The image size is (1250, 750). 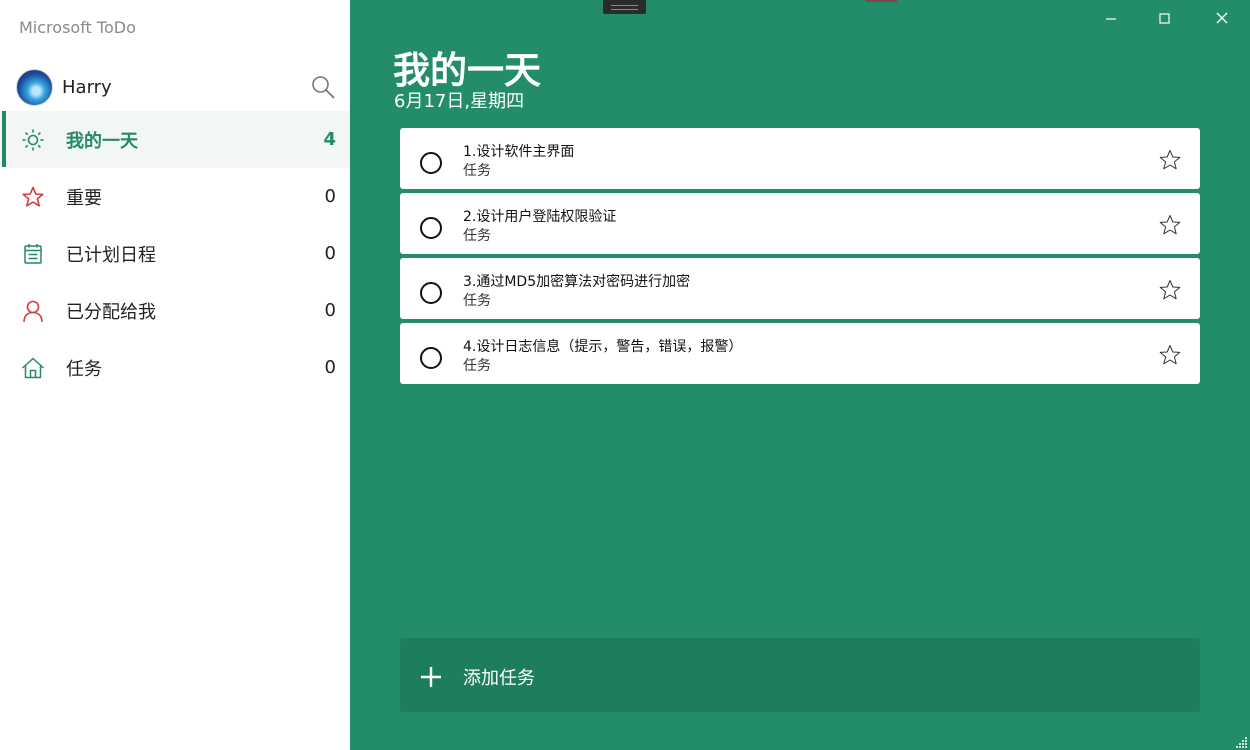 What do you see at coordinates (1165, 19) in the screenshot?
I see `maximize-button` at bounding box center [1165, 19].